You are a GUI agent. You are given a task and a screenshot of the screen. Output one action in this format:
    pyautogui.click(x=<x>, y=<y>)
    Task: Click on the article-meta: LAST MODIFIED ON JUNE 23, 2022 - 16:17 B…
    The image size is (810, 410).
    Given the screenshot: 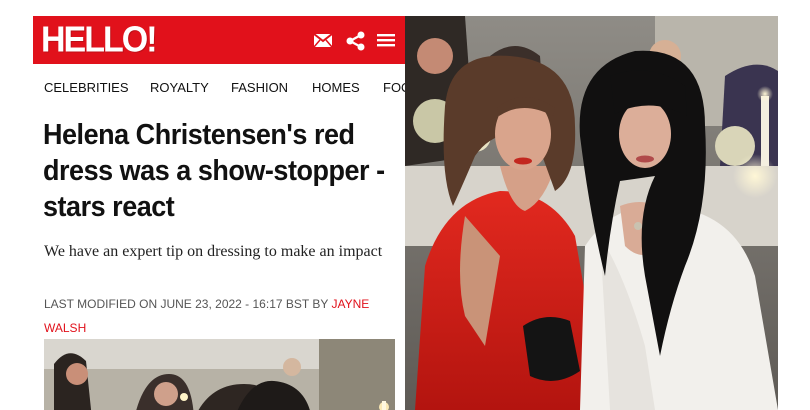 What is the action you would take?
    pyautogui.click(x=219, y=316)
    